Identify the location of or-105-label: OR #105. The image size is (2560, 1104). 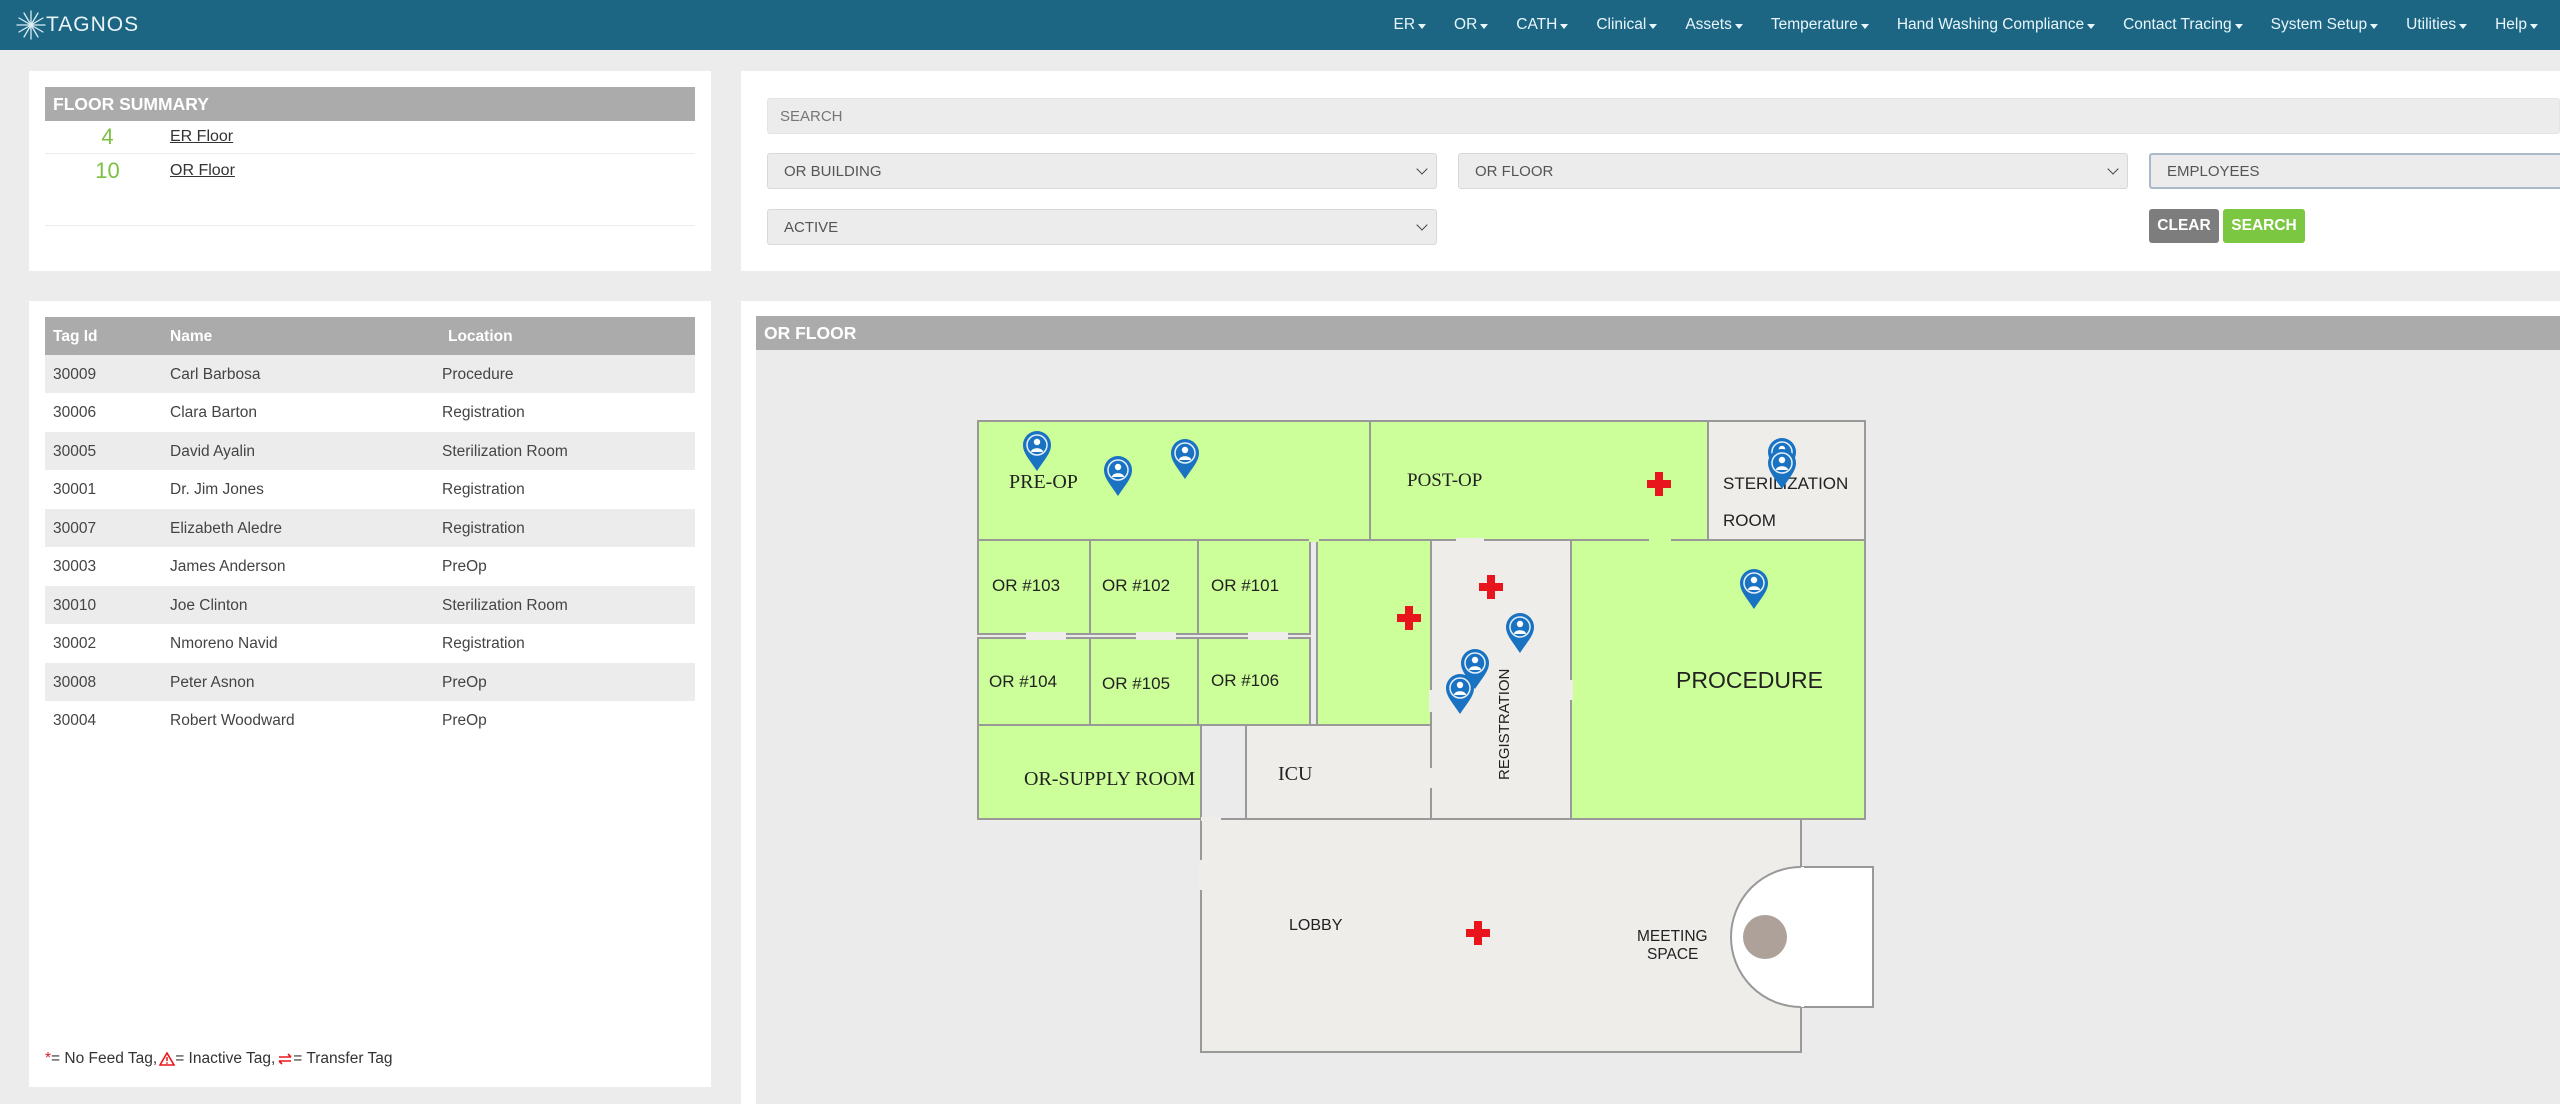
(1136, 683).